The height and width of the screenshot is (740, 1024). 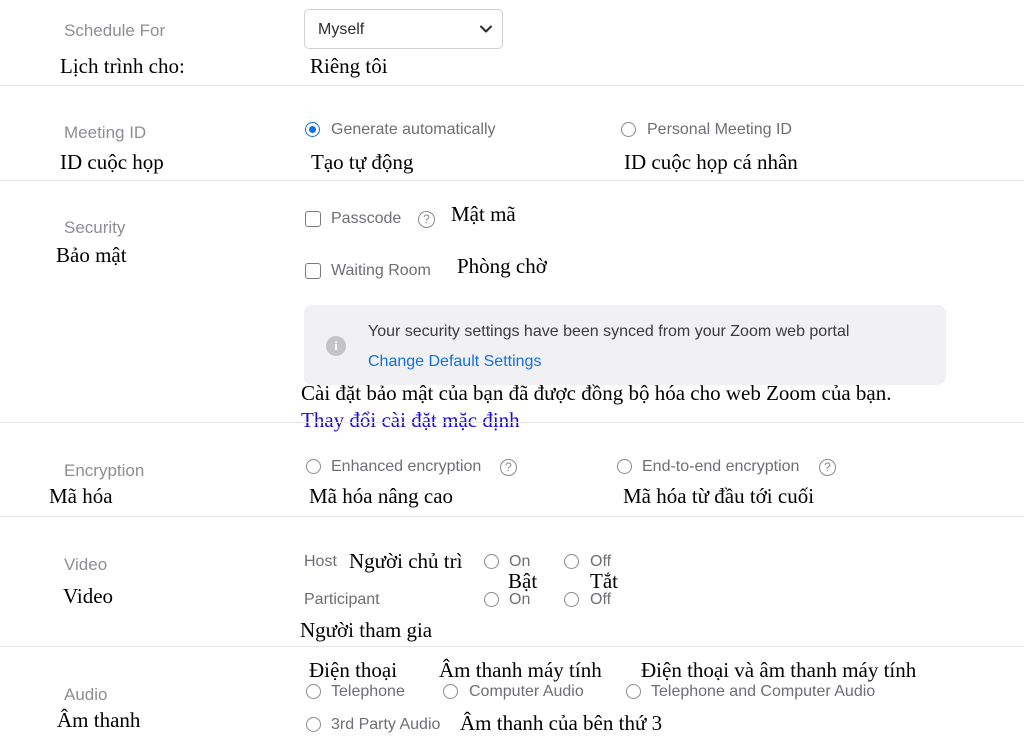 I want to click on info-icon: i, so click(x=336, y=346).